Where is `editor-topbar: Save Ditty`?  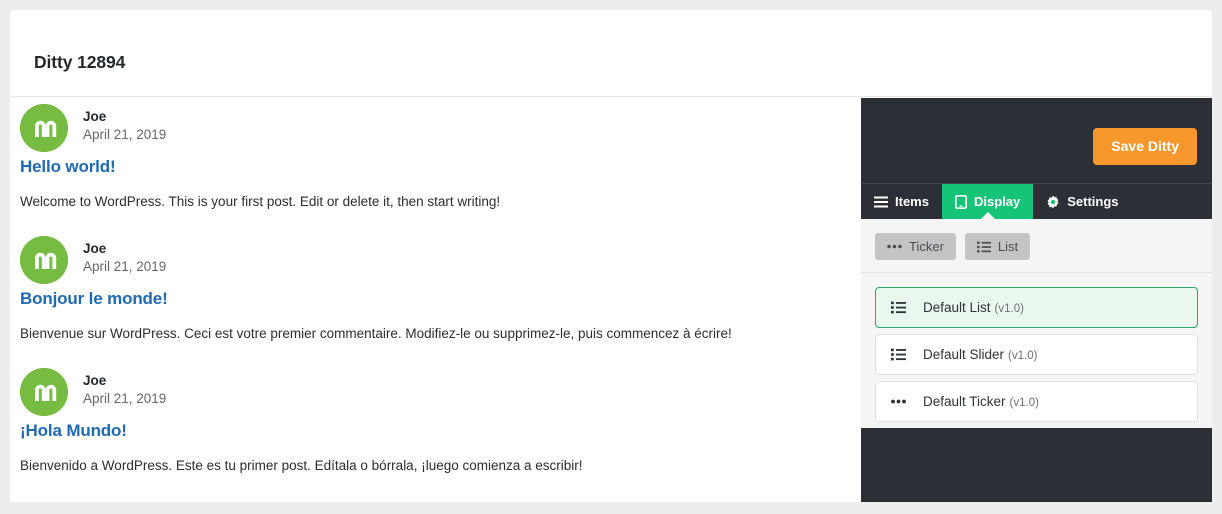
editor-topbar: Save Ditty is located at coordinates (1036, 140).